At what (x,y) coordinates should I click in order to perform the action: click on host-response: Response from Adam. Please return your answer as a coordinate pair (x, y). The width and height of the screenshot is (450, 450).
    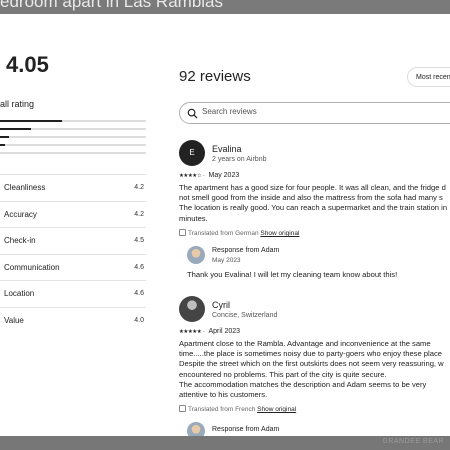
    Looking at the image, I should click on (318, 429).